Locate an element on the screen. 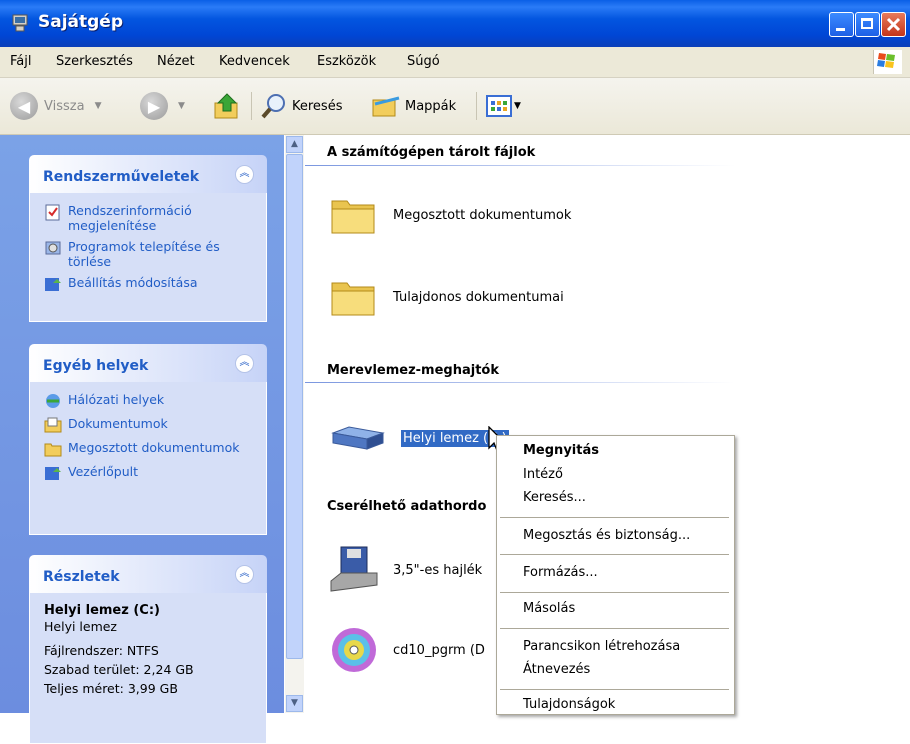 The image size is (910, 744). menu-file: Fájl is located at coordinates (20, 61).